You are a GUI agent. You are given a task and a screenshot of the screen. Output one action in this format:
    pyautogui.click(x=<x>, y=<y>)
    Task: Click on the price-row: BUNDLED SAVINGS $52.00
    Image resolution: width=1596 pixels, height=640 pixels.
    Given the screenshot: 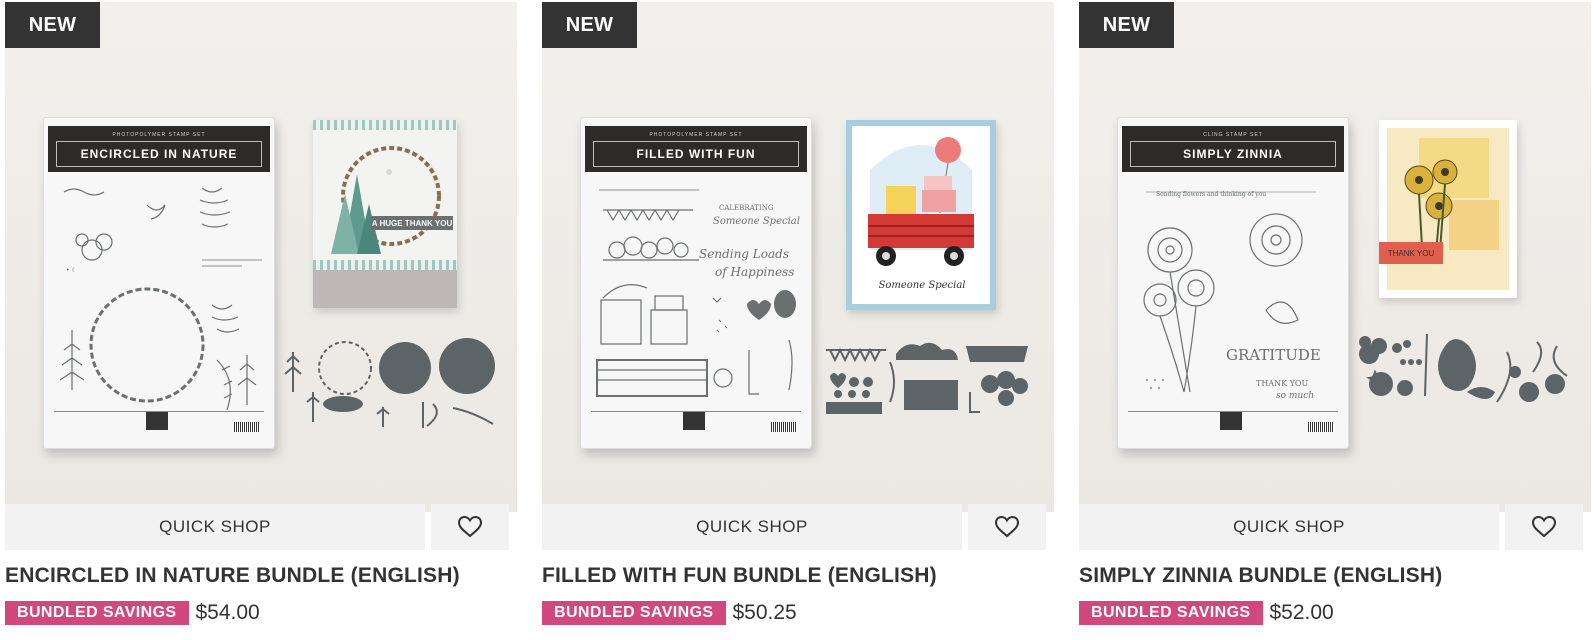 What is the action you would take?
    pyautogui.click(x=1206, y=613)
    